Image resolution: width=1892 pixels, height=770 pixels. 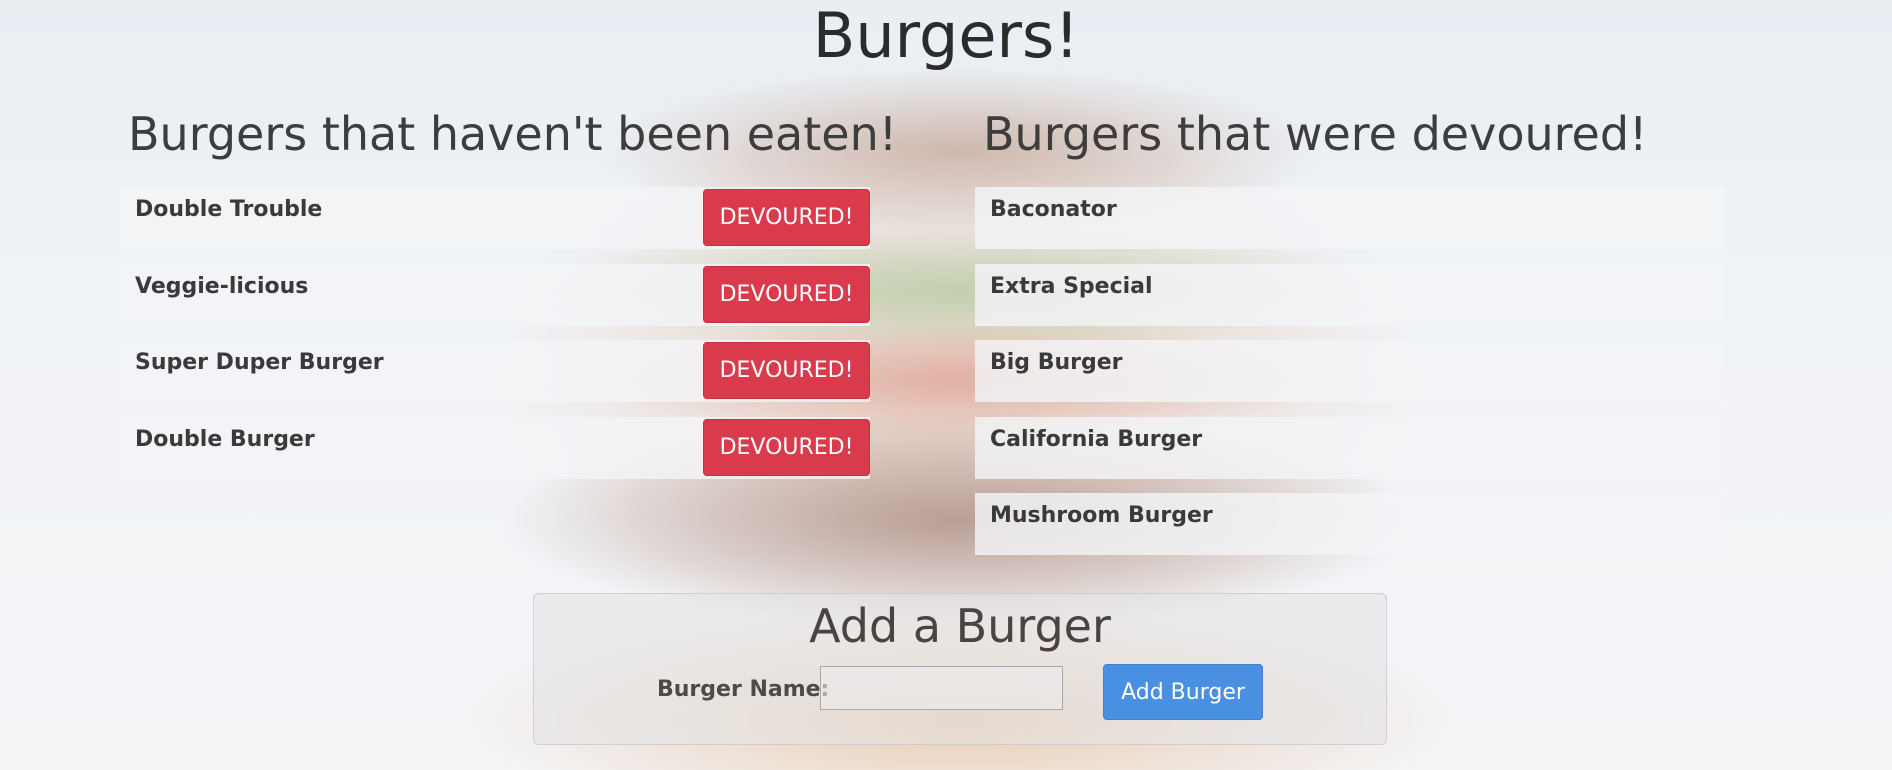 I want to click on burger-name: California Burger, so click(x=1096, y=439).